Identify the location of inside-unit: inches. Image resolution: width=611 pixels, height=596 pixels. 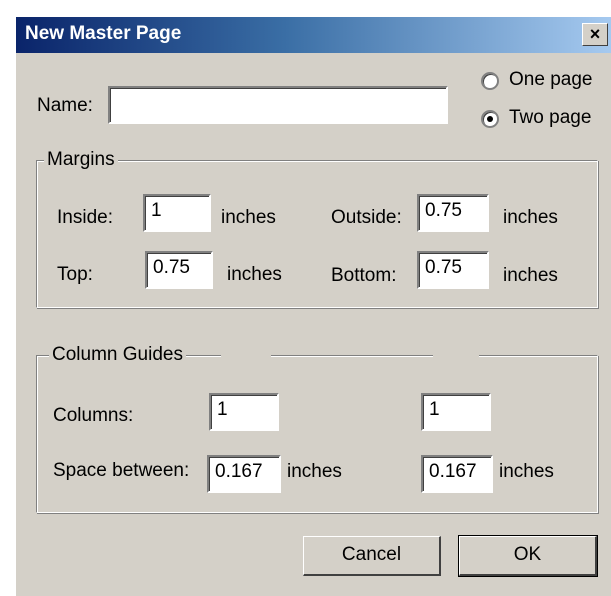
(248, 217).